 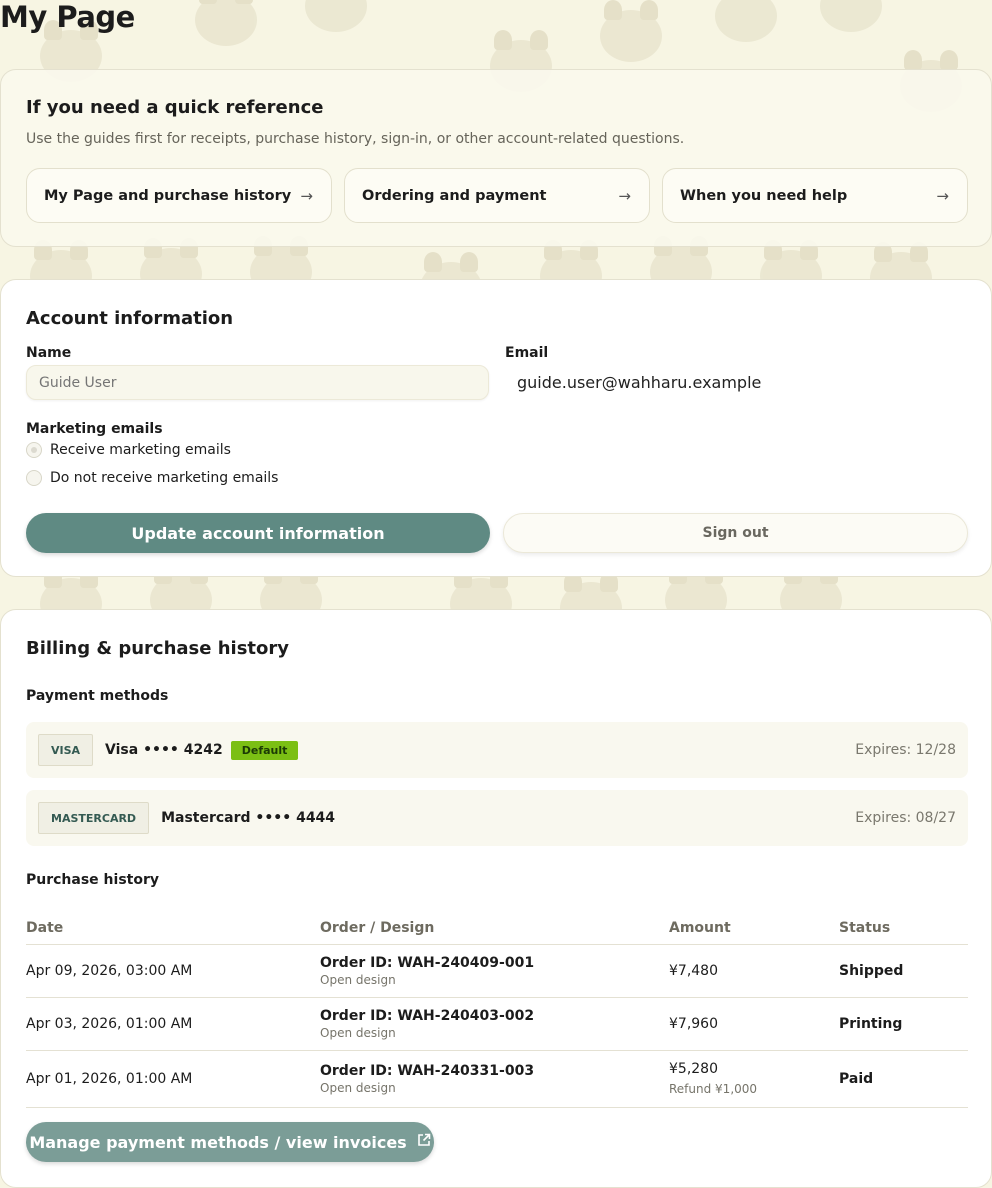 I want to click on column-header-date: Date, so click(x=173, y=926).